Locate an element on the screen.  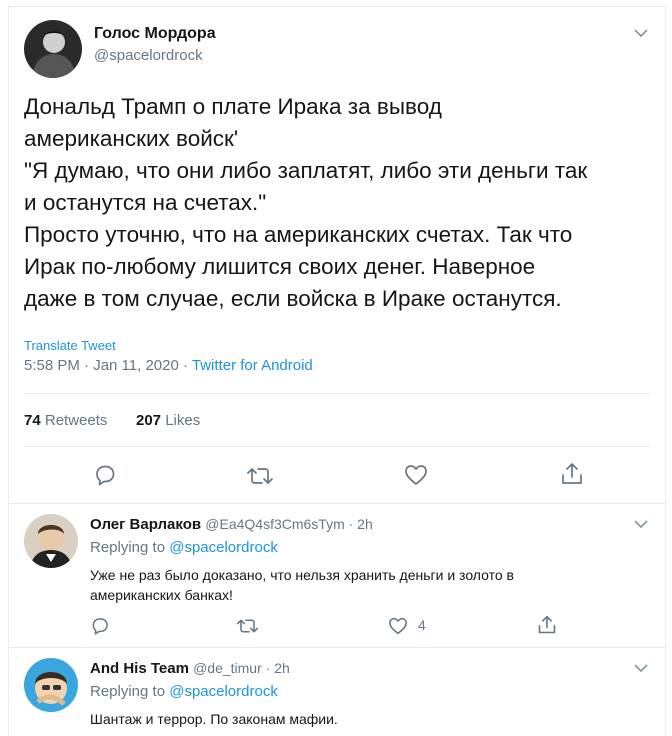
tweet-source-link: Twitter for Android is located at coordinates (252, 365).